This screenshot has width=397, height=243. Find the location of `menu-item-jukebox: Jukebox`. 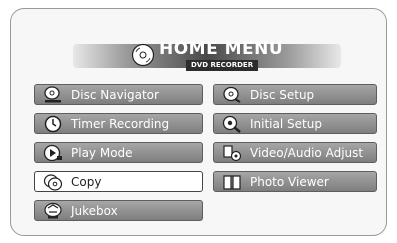

menu-item-jukebox: Jukebox is located at coordinates (118, 210).